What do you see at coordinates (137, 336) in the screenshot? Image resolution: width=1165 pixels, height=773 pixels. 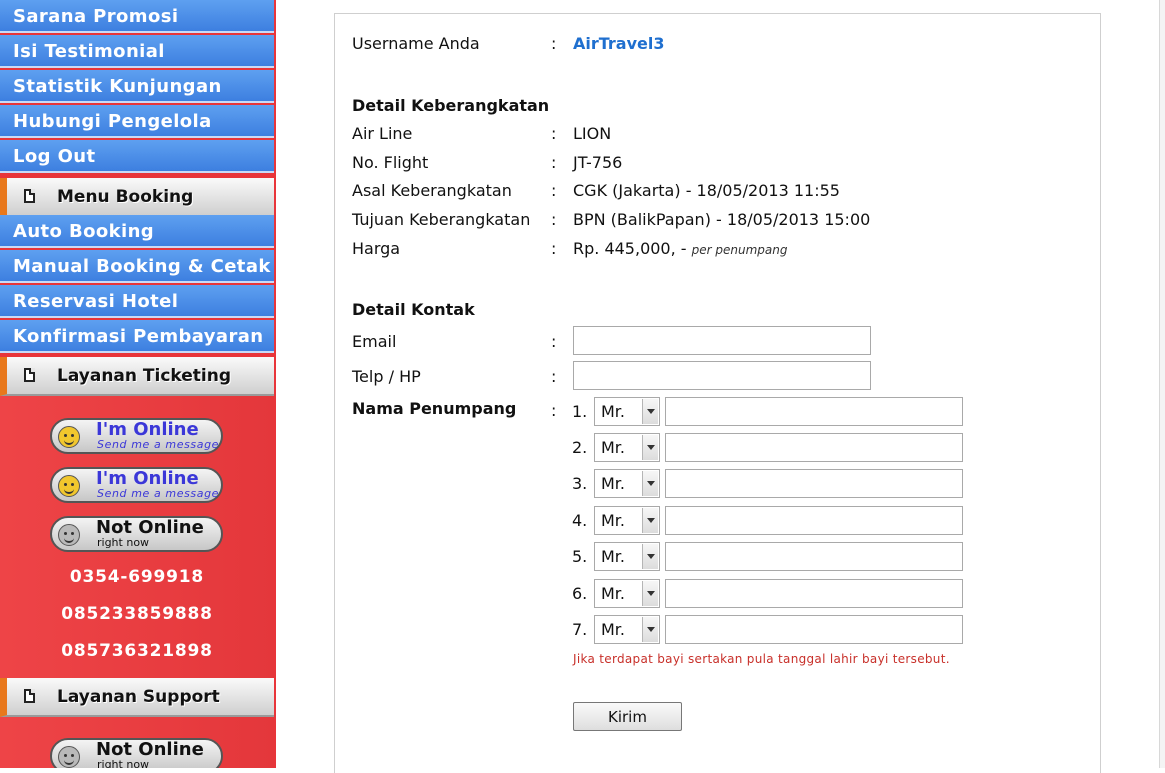 I see `sidebar-item-konfirmasi-pembayaran: Konfirmasi Pembayaran` at bounding box center [137, 336].